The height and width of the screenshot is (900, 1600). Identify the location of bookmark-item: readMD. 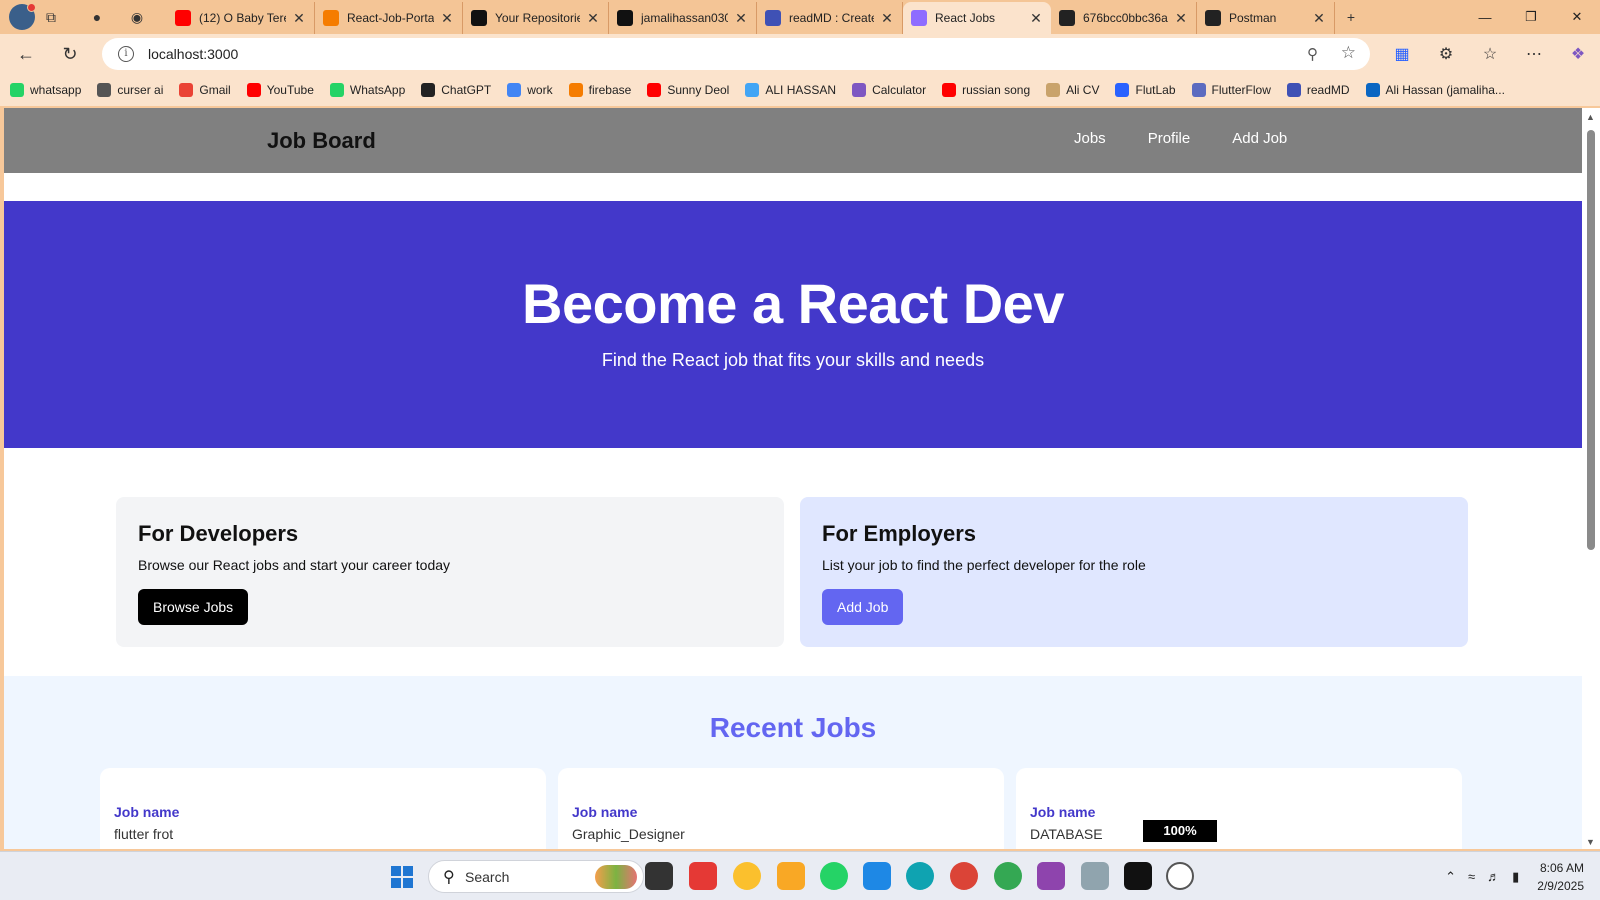
(1318, 90).